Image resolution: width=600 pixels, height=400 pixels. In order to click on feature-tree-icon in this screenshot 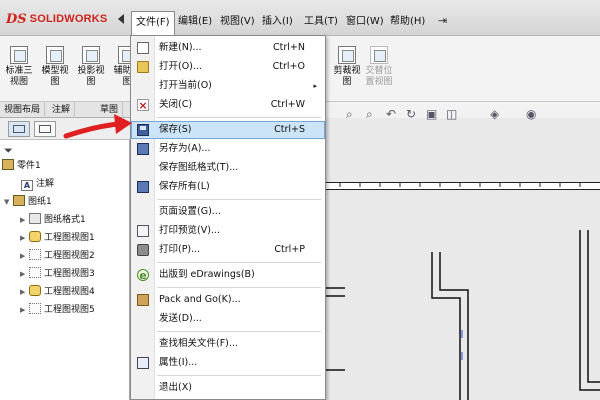, I will do `click(19, 129)`.